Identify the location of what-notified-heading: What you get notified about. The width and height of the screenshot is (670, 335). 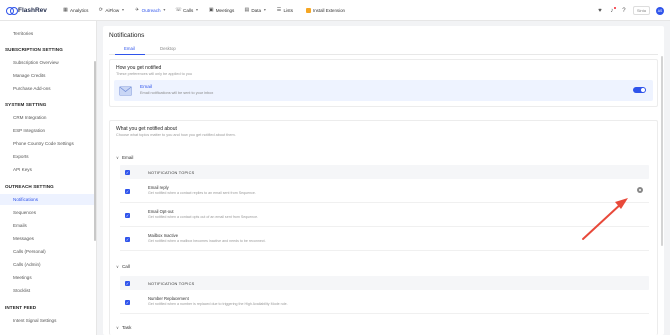
(146, 129).